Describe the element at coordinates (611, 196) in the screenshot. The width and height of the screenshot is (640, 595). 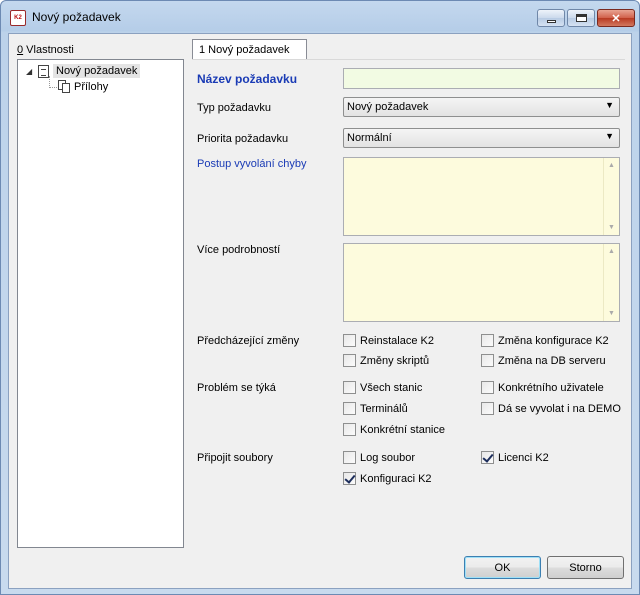
I see `steps-scrollbar: ▲ ▼` at that location.